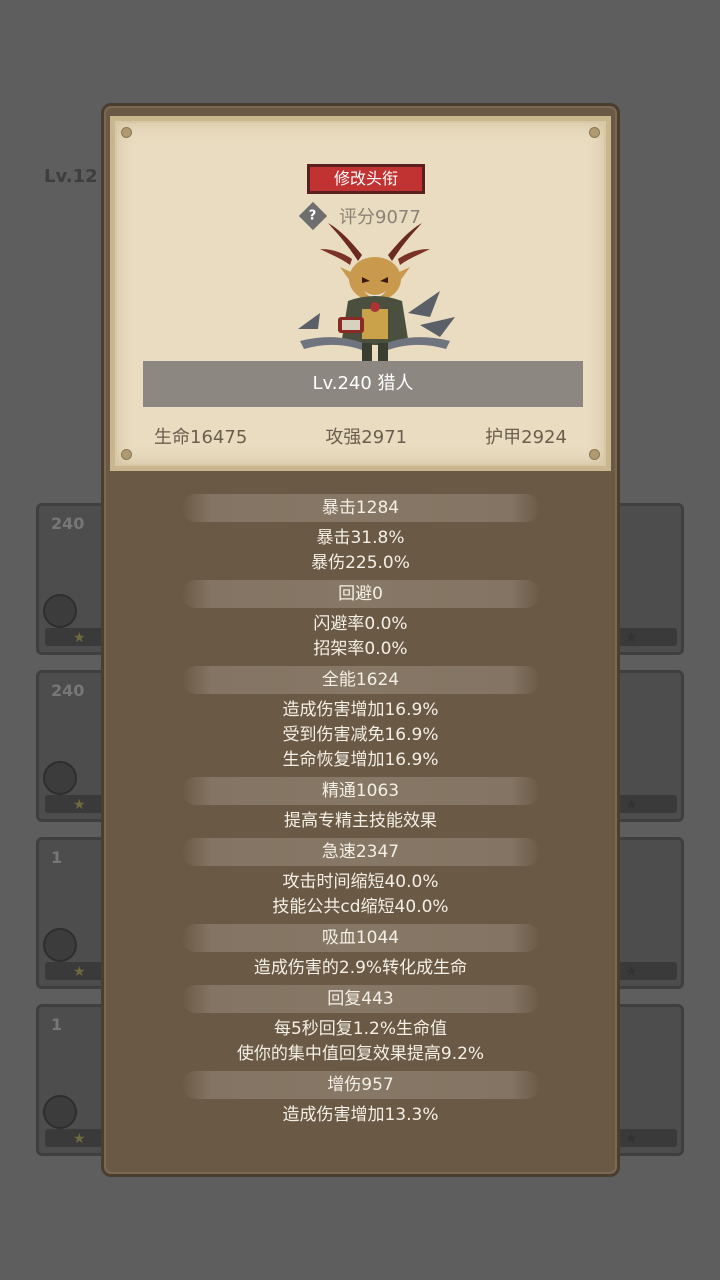  What do you see at coordinates (360, 907) in the screenshot?
I see `stat-detail-line: 技能公共cd缩短40.0%` at bounding box center [360, 907].